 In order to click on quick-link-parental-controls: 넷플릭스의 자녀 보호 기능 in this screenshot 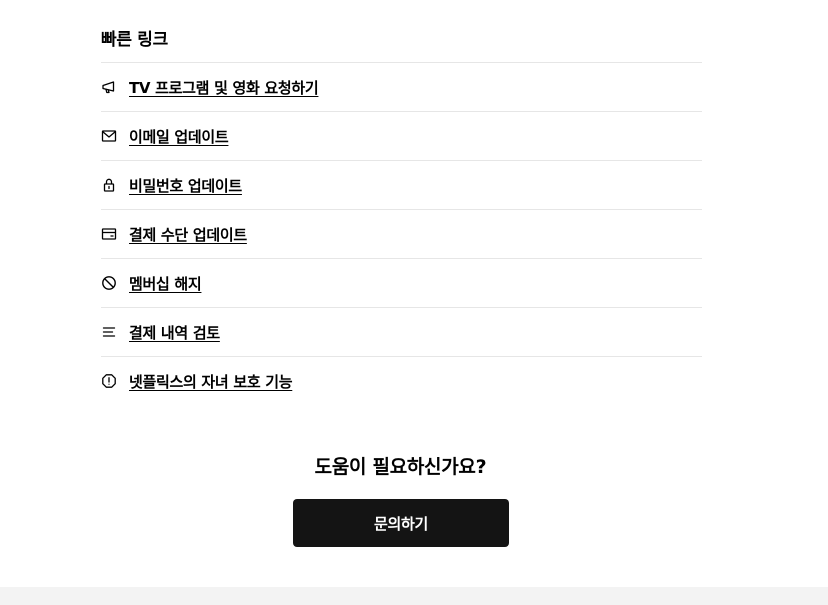, I will do `click(401, 380)`.